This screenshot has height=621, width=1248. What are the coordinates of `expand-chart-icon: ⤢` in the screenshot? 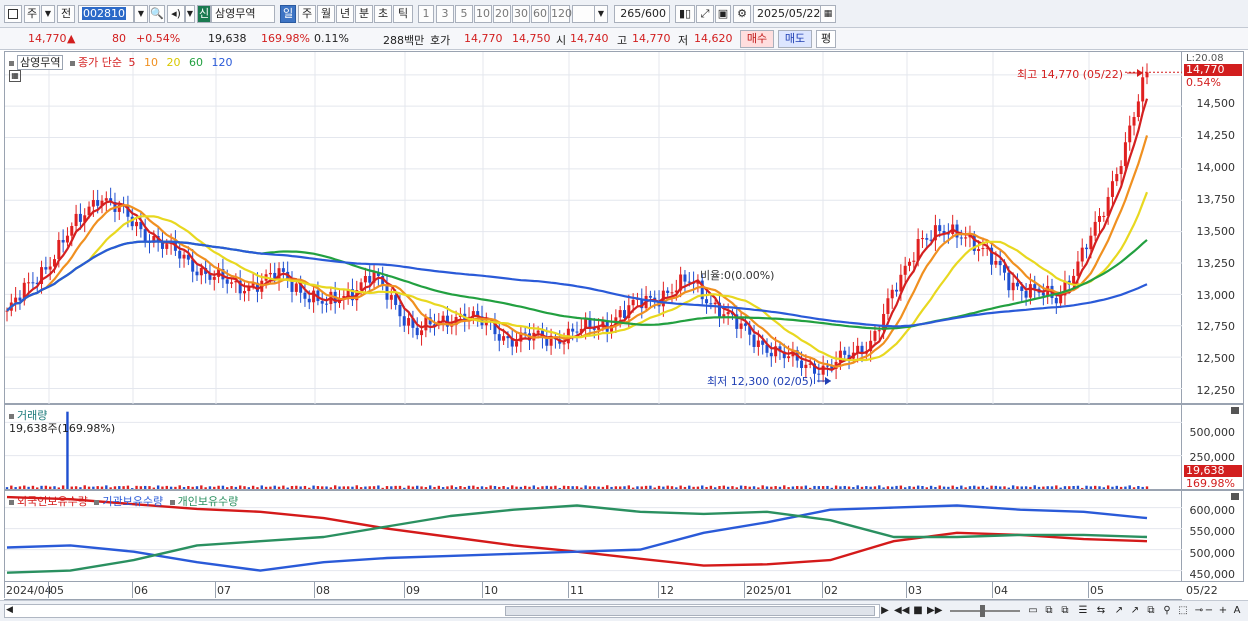 It's located at (705, 14).